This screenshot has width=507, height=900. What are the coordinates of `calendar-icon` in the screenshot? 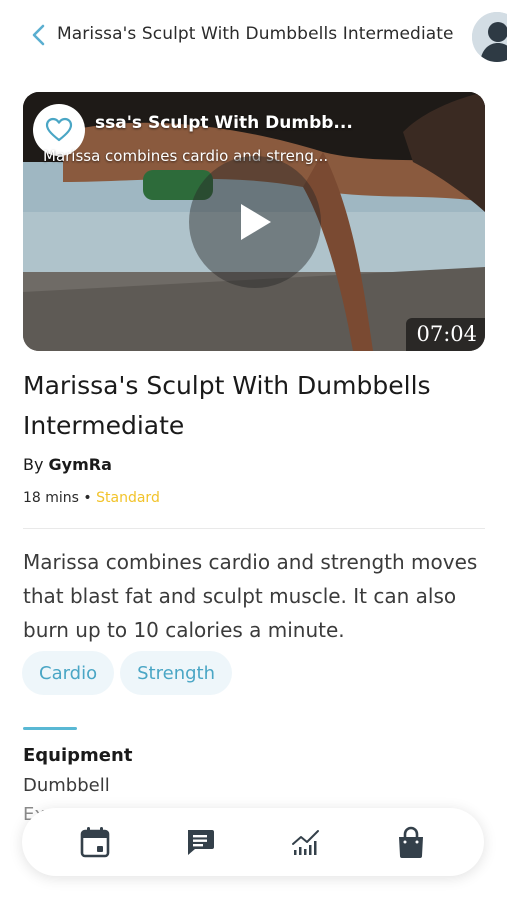 It's located at (95, 842).